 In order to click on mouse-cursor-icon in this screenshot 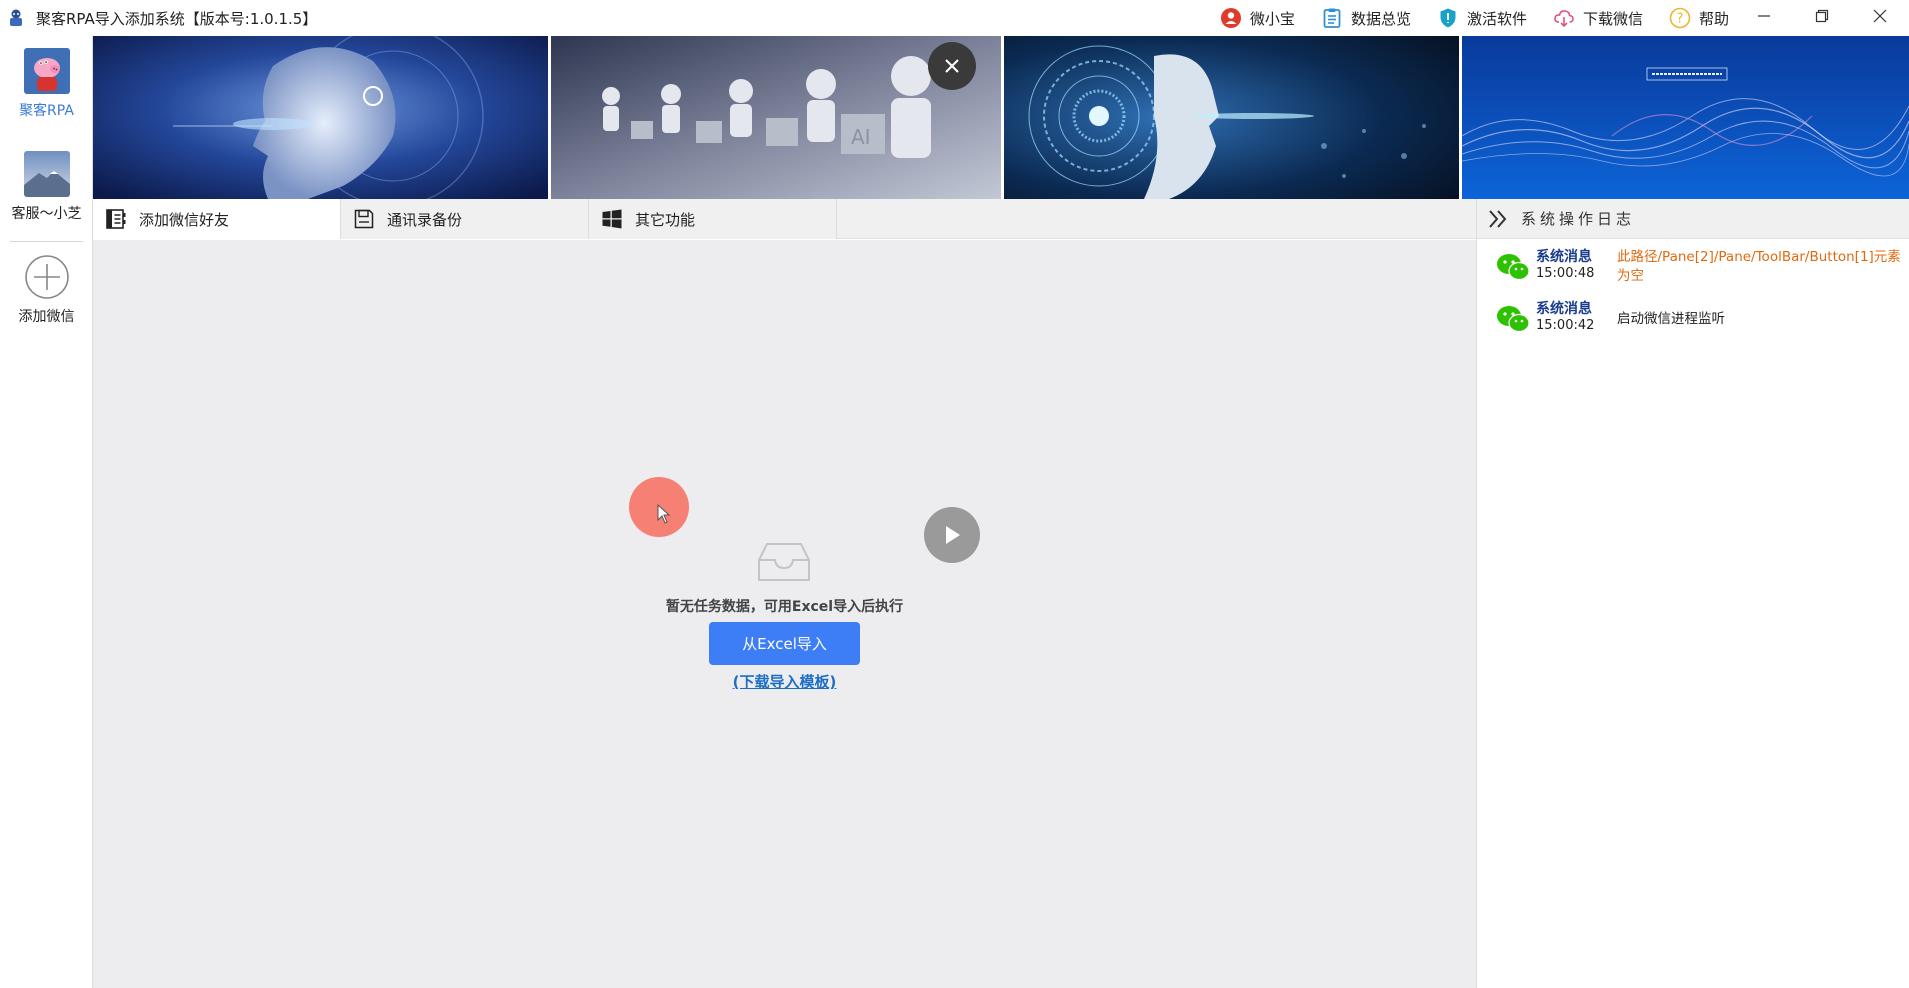, I will do `click(664, 514)`.